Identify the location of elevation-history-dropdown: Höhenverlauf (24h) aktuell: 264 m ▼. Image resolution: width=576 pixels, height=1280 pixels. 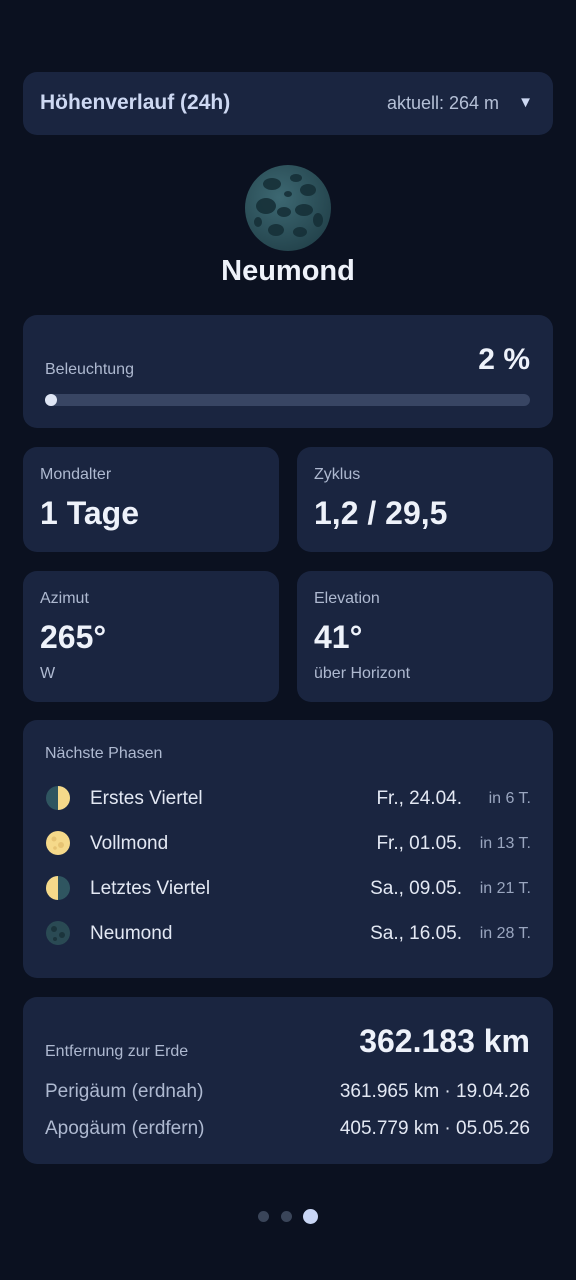
(288, 103).